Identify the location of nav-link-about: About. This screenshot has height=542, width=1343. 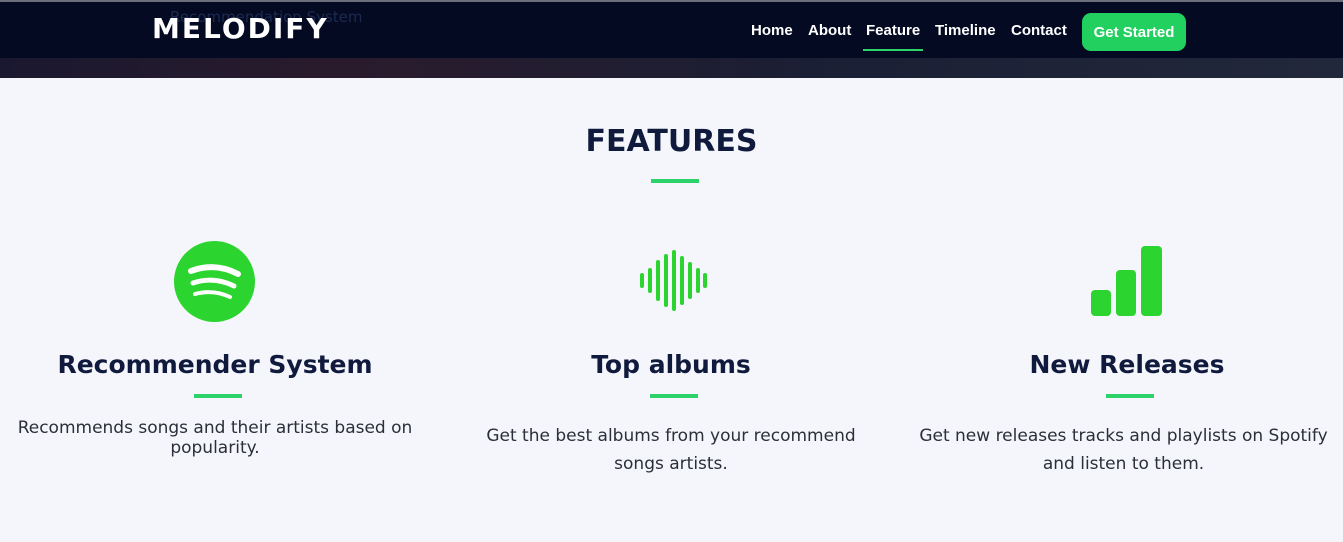
(829, 30).